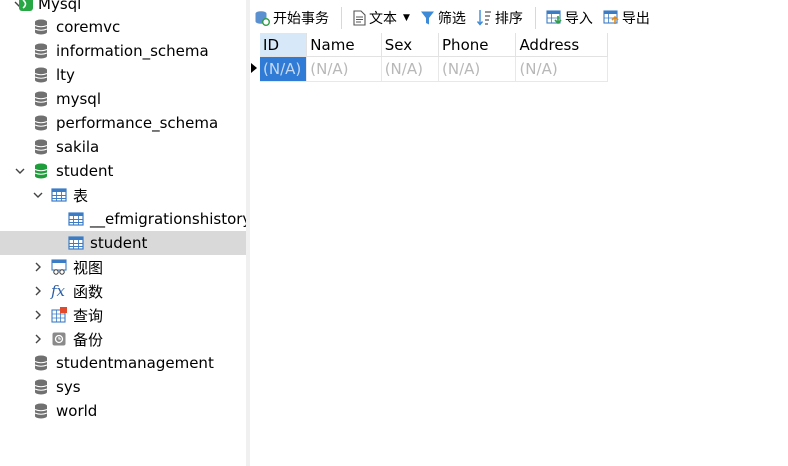 This screenshot has width=788, height=466. I want to click on transaction-icon, so click(262, 18).